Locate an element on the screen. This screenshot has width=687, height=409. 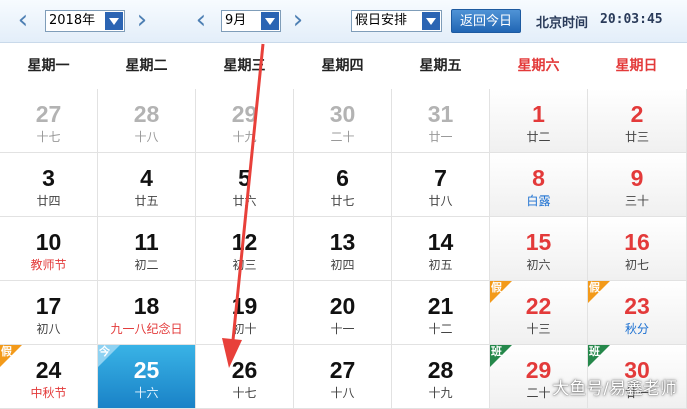
day-cell: 27 十八 is located at coordinates (343, 377).